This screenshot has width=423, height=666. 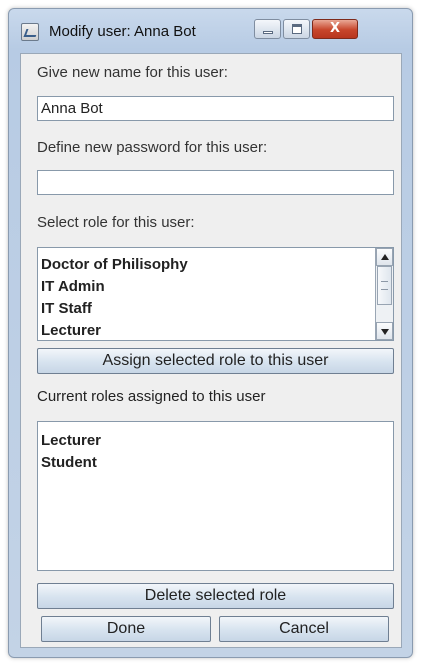 I want to click on assign-role-button: Assign selected role to this user, so click(x=215, y=361).